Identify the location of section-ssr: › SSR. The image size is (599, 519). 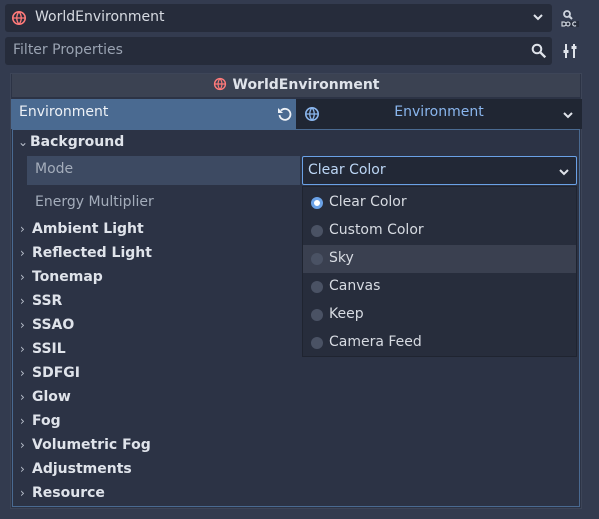
(41, 304).